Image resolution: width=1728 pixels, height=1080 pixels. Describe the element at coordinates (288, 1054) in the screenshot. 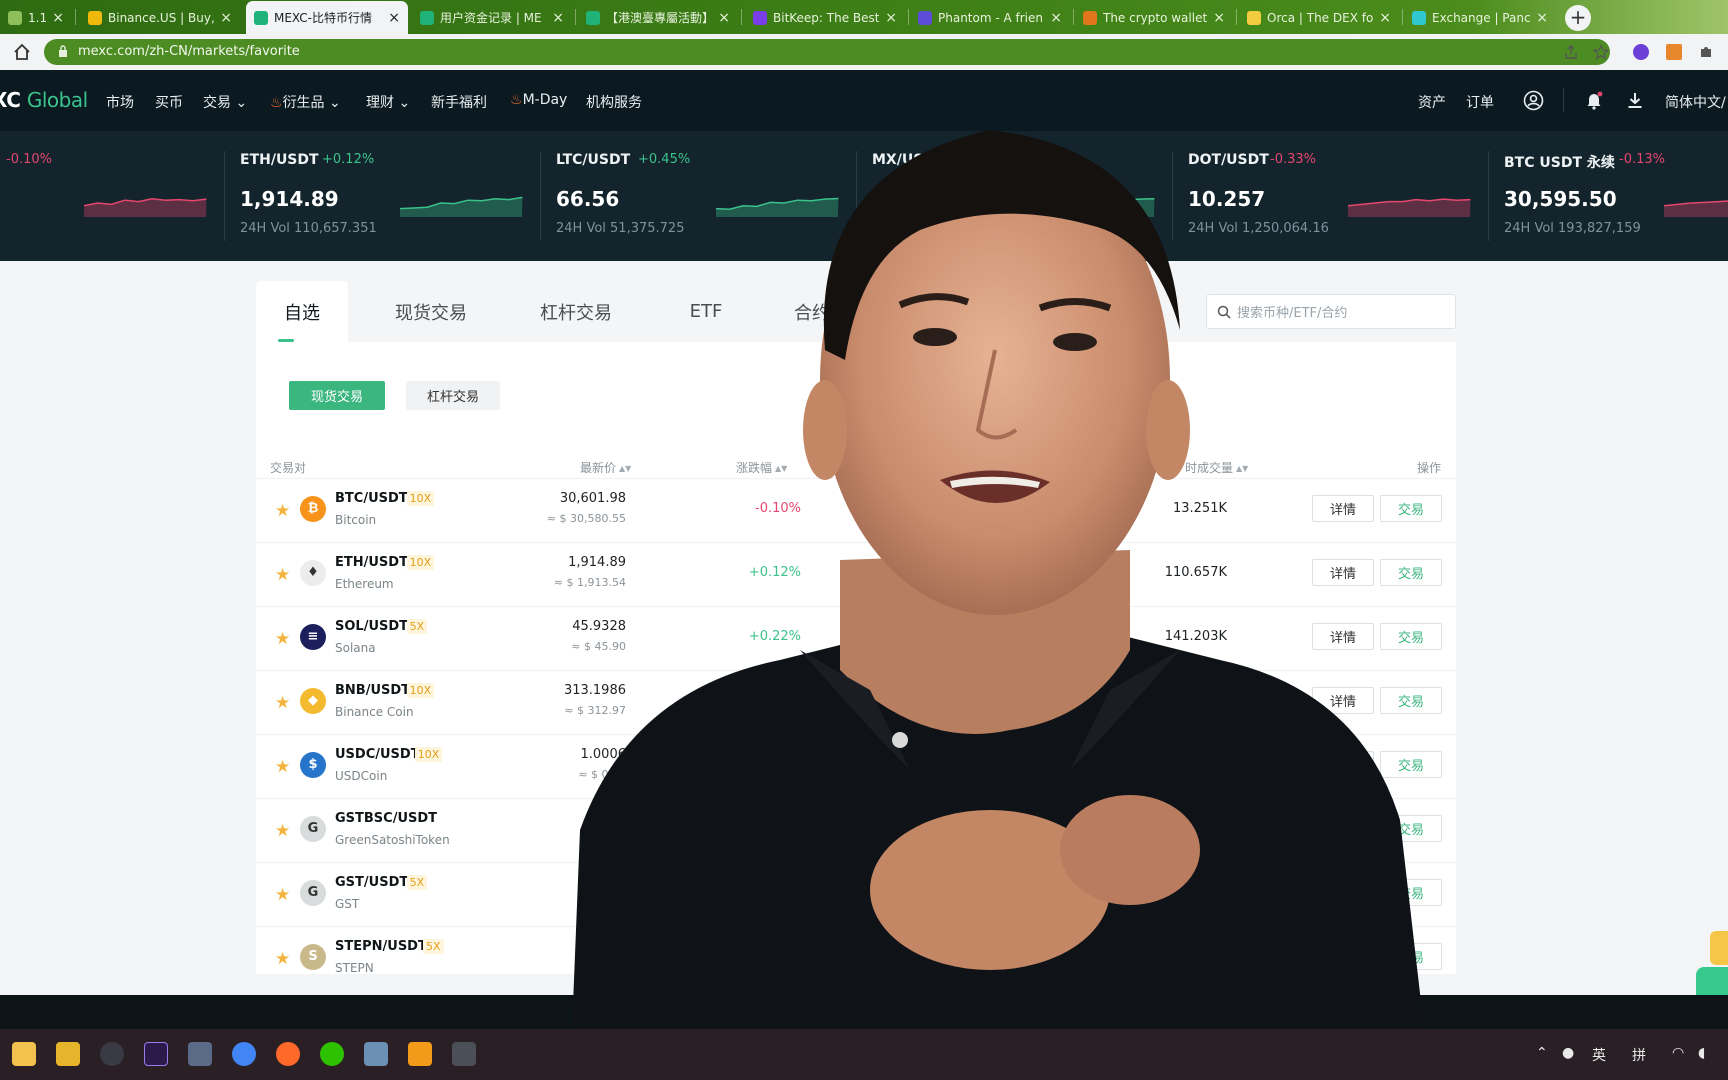

I see `firefox-icon` at that location.